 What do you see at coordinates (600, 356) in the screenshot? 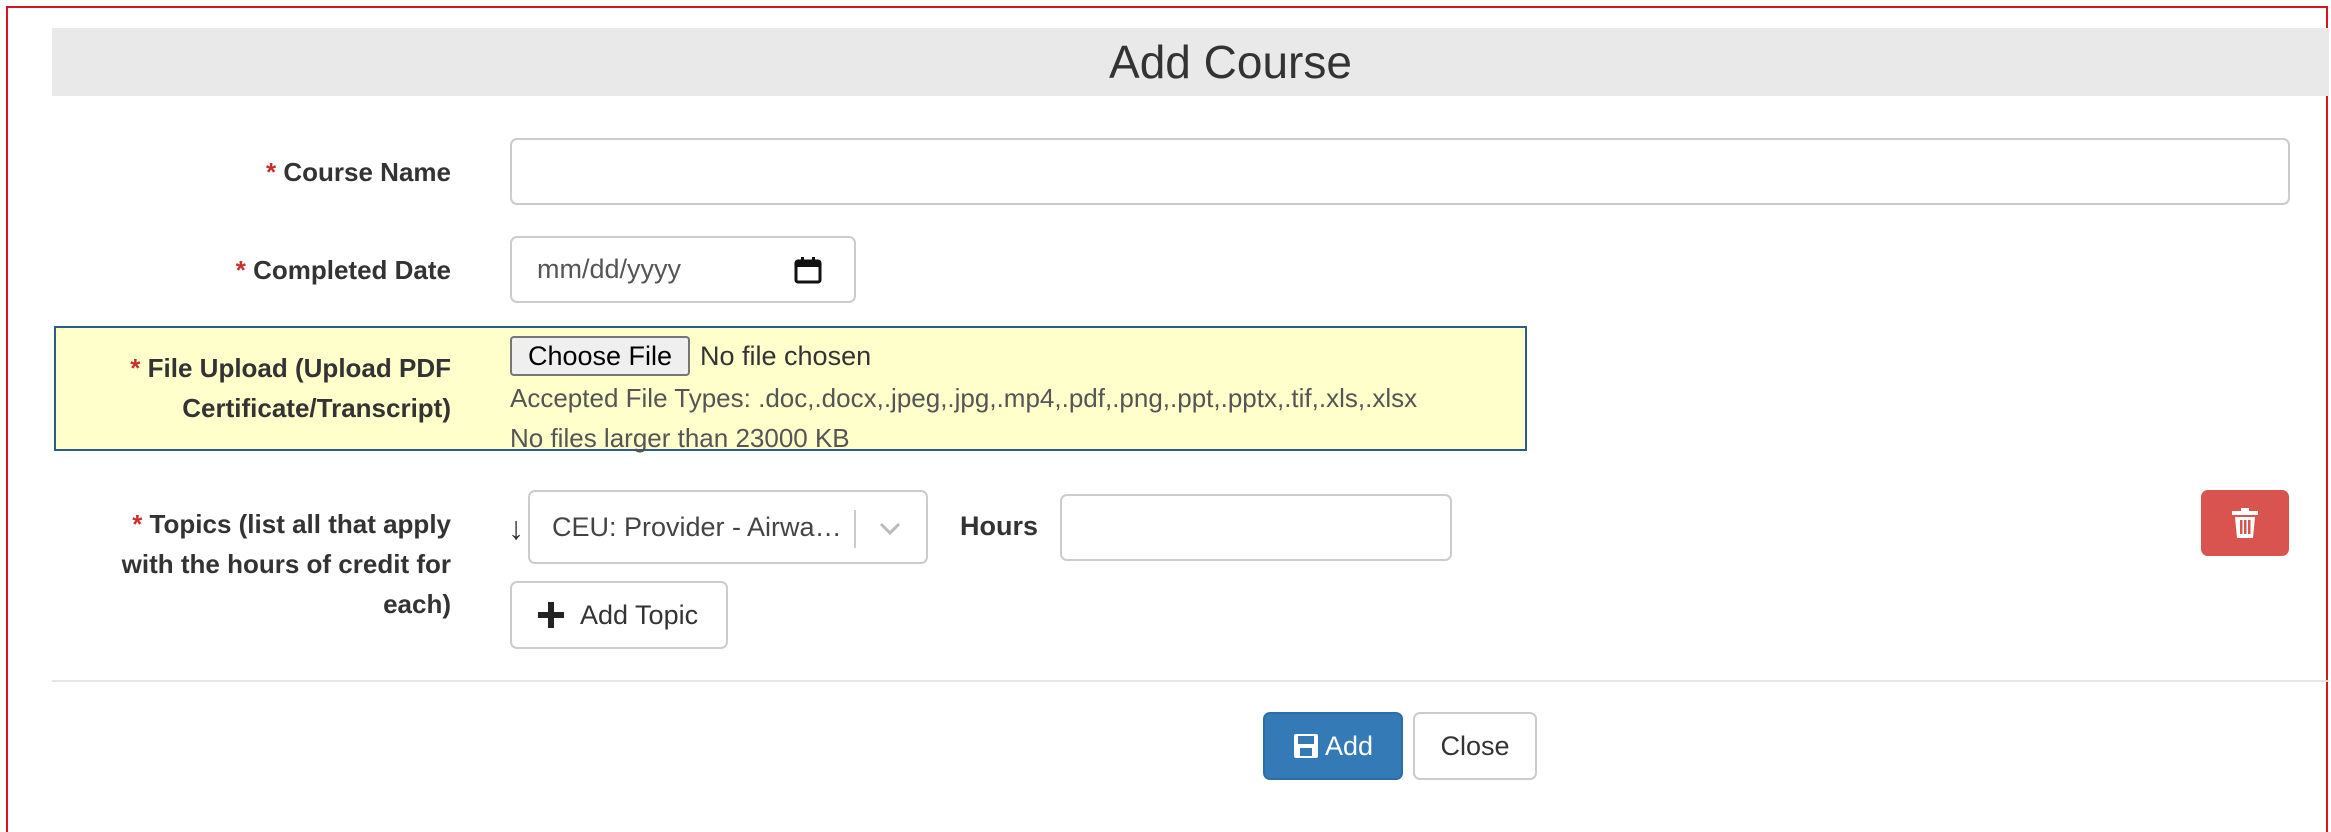
I see `choose-file-button: Choose File` at bounding box center [600, 356].